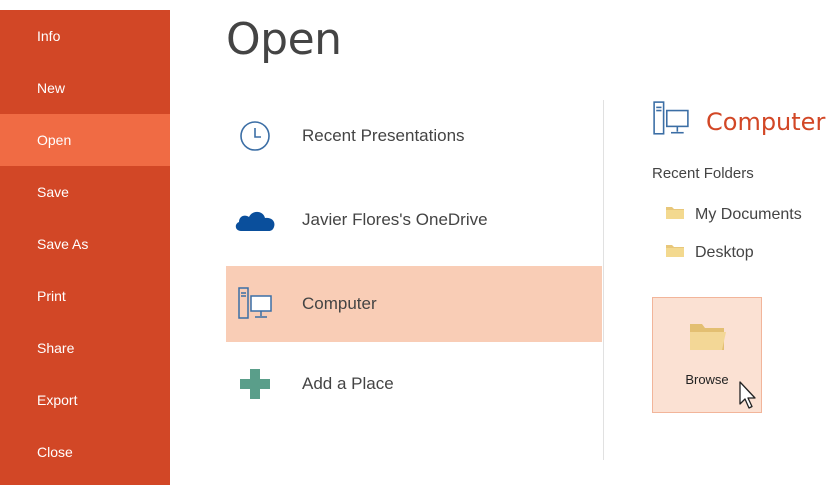 The height and width of the screenshot is (485, 833). What do you see at coordinates (708, 338) in the screenshot?
I see `folder-open-icon` at bounding box center [708, 338].